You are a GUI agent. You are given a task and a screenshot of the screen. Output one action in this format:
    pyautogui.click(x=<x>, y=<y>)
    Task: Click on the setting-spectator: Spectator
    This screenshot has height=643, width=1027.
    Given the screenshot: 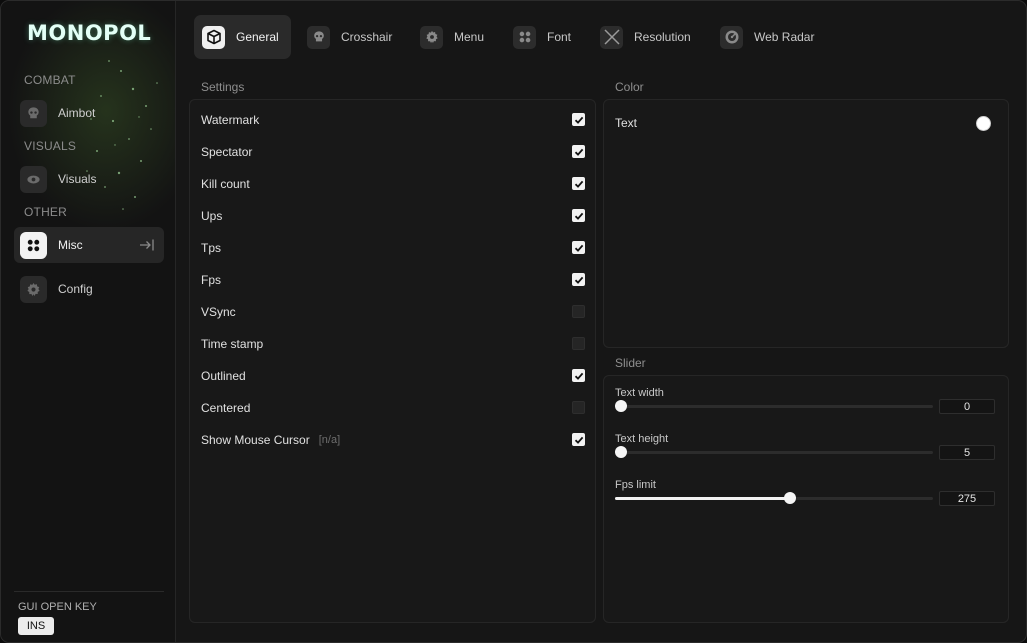 What is the action you would take?
    pyautogui.click(x=393, y=152)
    